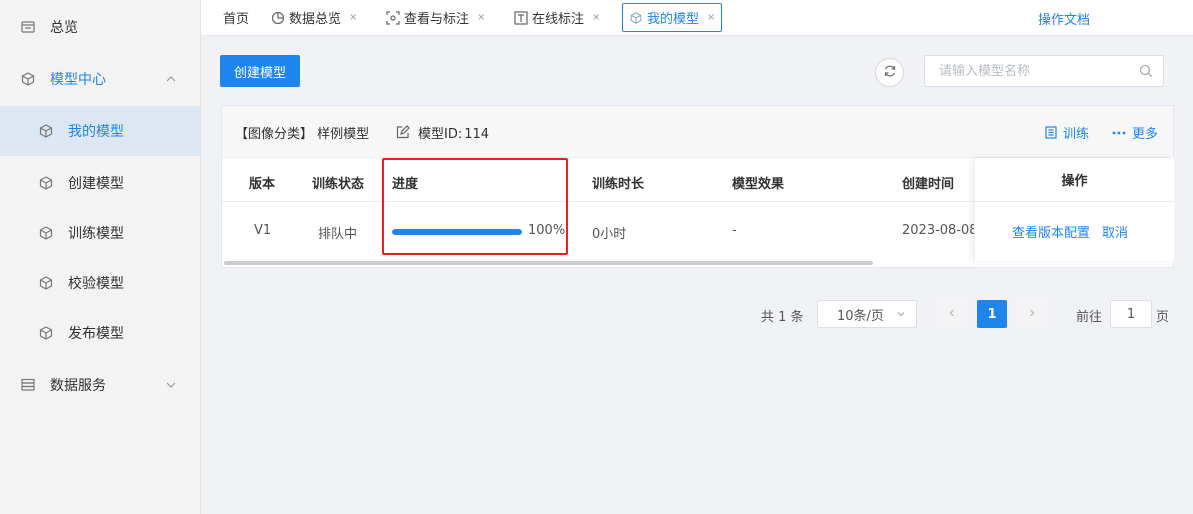  I want to click on cube-publish-icon, so click(46, 333).